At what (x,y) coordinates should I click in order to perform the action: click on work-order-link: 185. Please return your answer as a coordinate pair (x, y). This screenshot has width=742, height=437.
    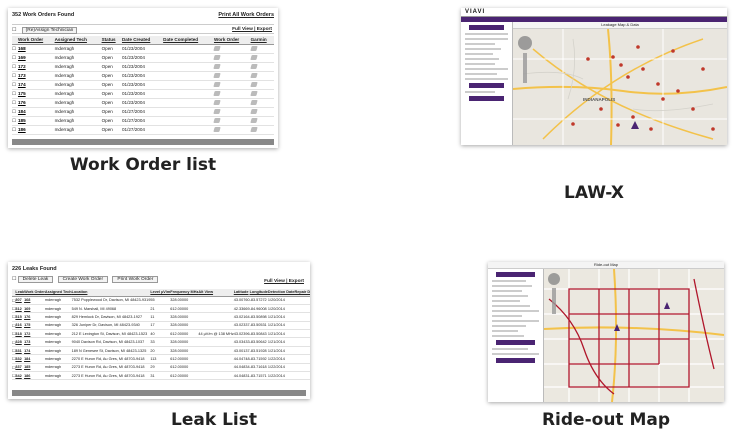
    Looking at the image, I should click on (36, 121).